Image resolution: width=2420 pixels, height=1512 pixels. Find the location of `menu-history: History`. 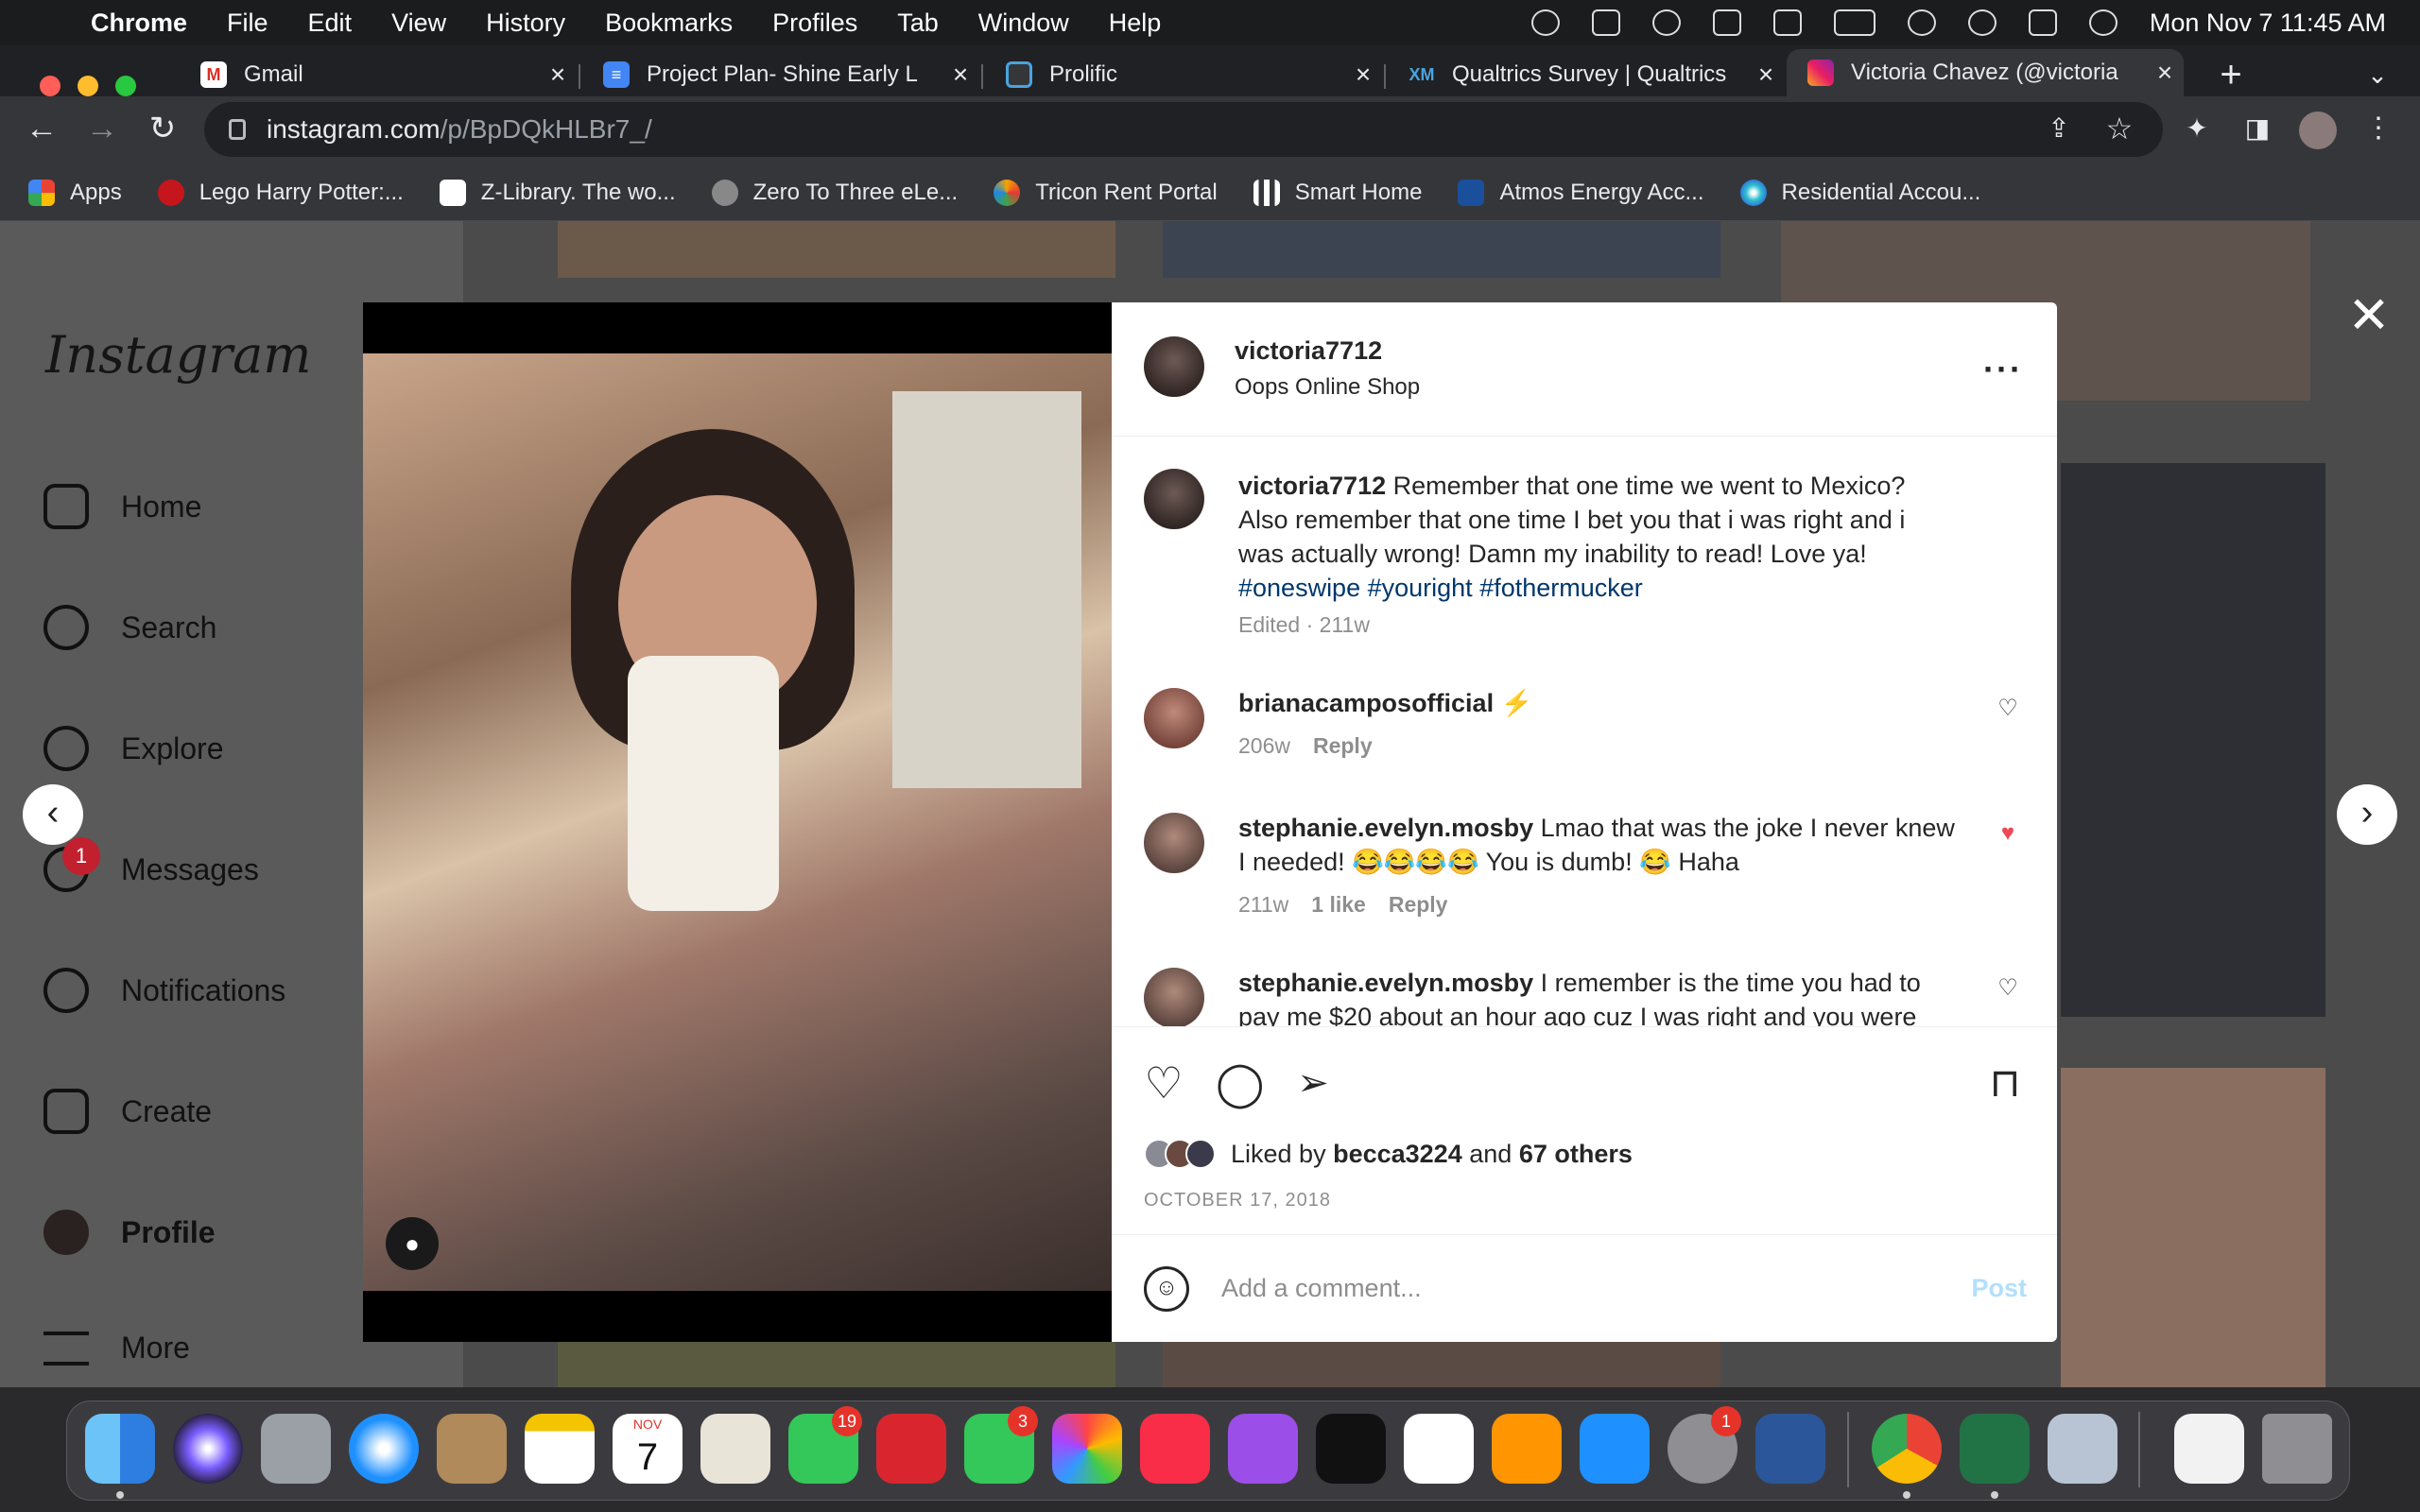

menu-history: History is located at coordinates (525, 23).